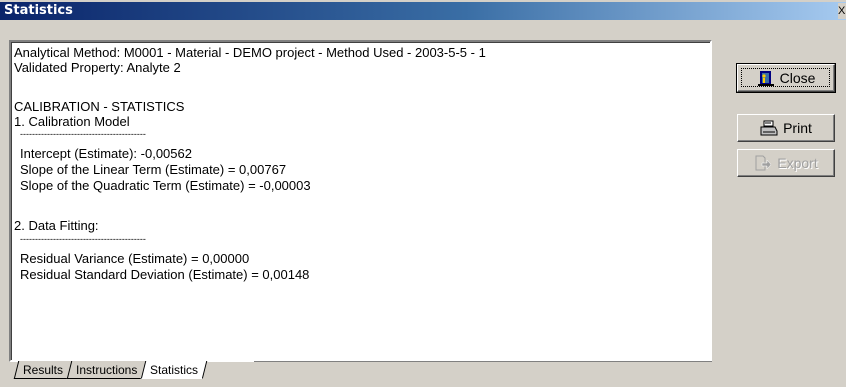 The height and width of the screenshot is (387, 846). Describe the element at coordinates (38, 10) in the screenshot. I see `window-title: Statistics` at that location.